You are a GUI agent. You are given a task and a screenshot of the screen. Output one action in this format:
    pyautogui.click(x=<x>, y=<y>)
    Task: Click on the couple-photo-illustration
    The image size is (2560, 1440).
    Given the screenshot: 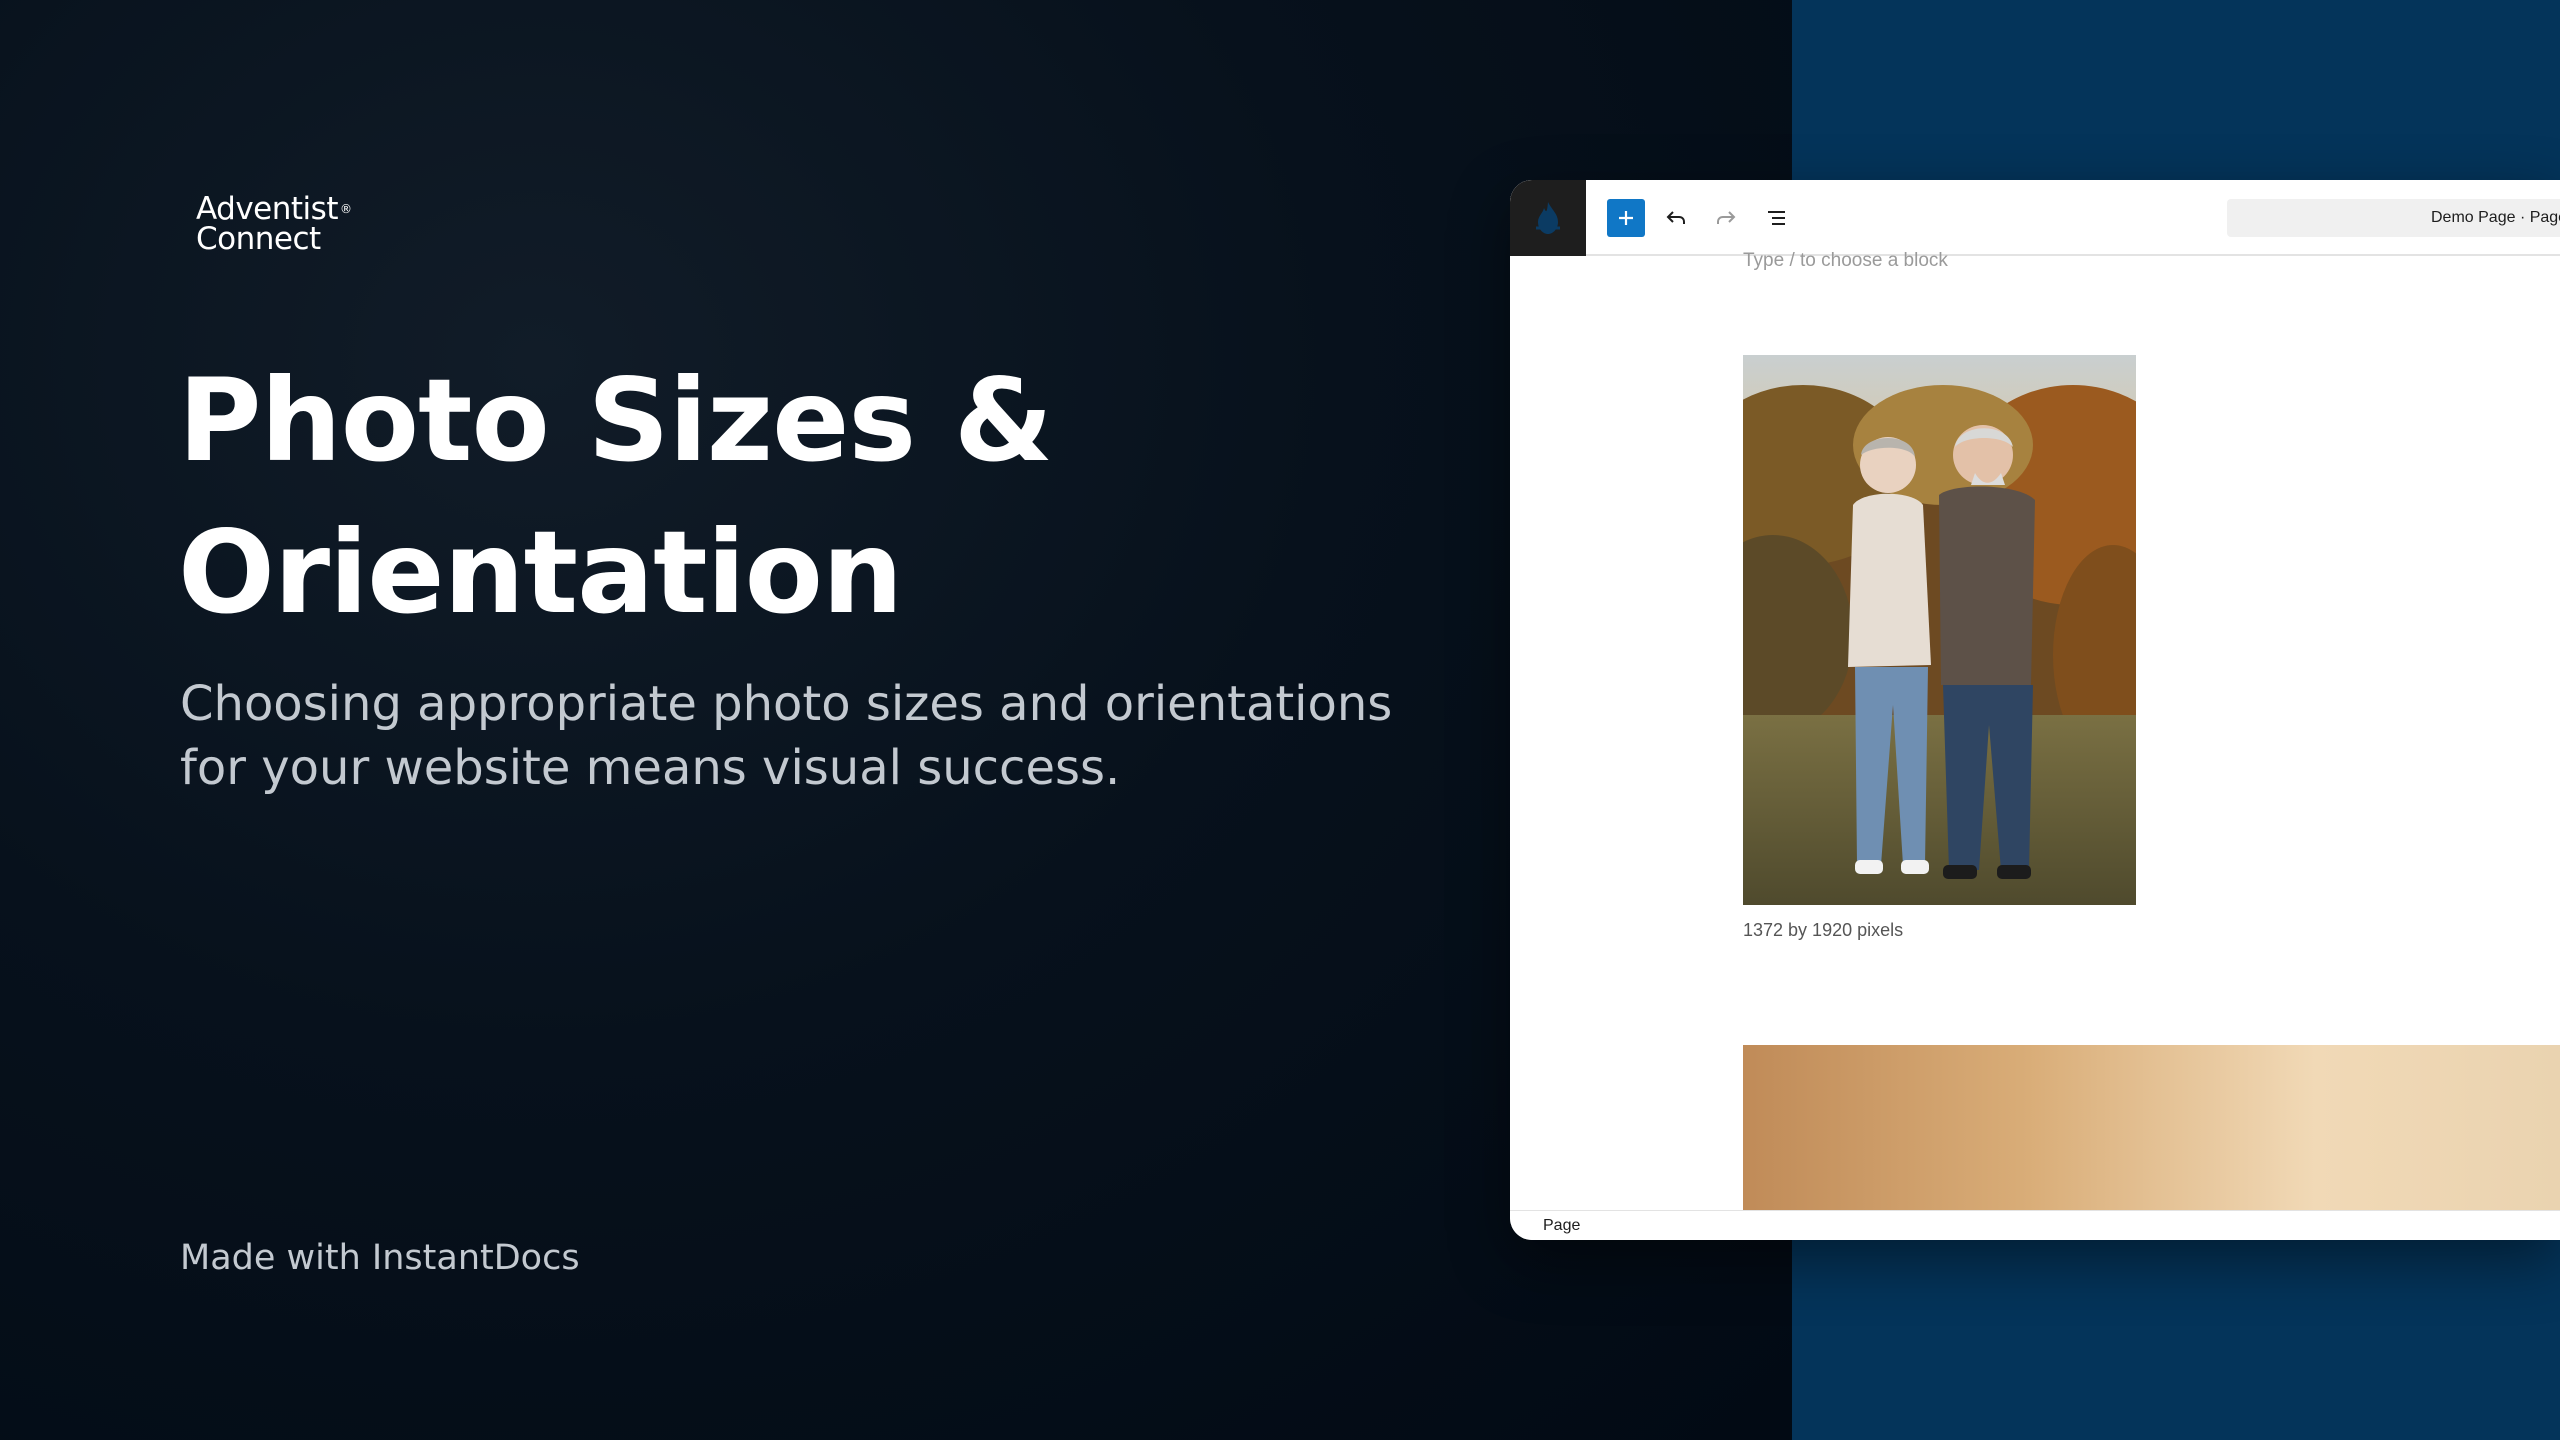 What is the action you would take?
    pyautogui.click(x=1939, y=630)
    